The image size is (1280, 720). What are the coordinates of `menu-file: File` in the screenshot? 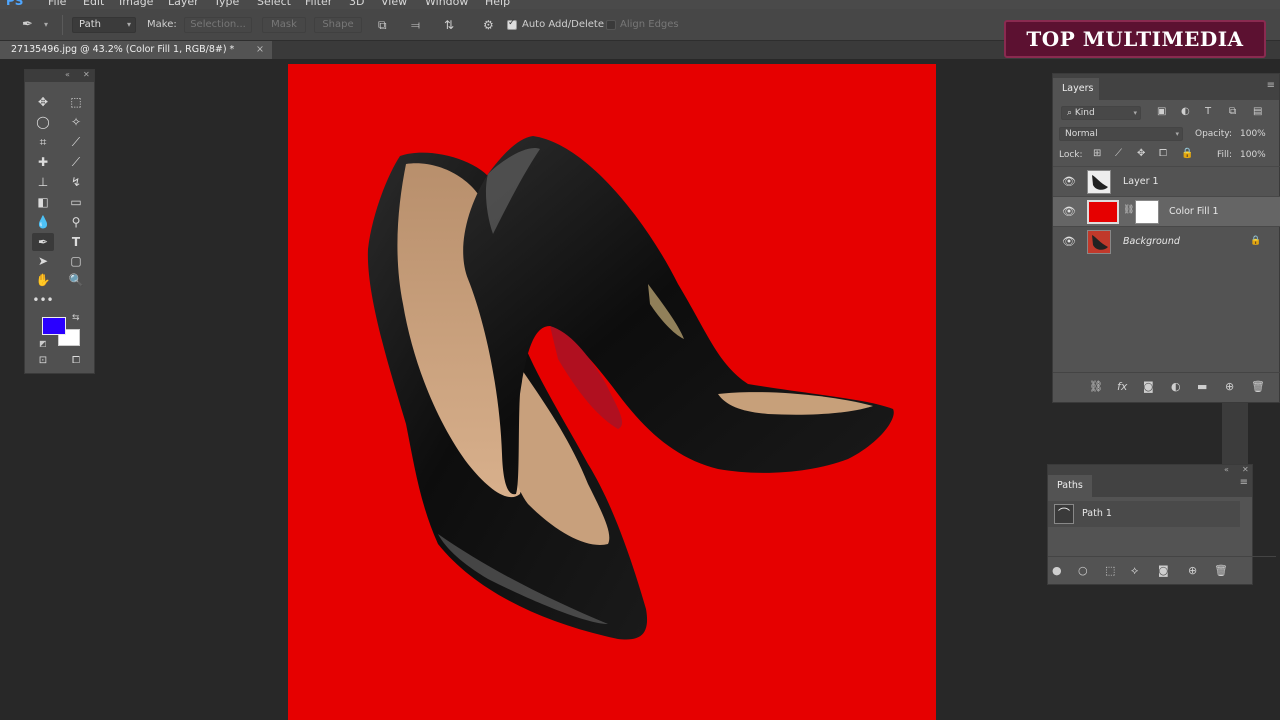 It's located at (57, 4).